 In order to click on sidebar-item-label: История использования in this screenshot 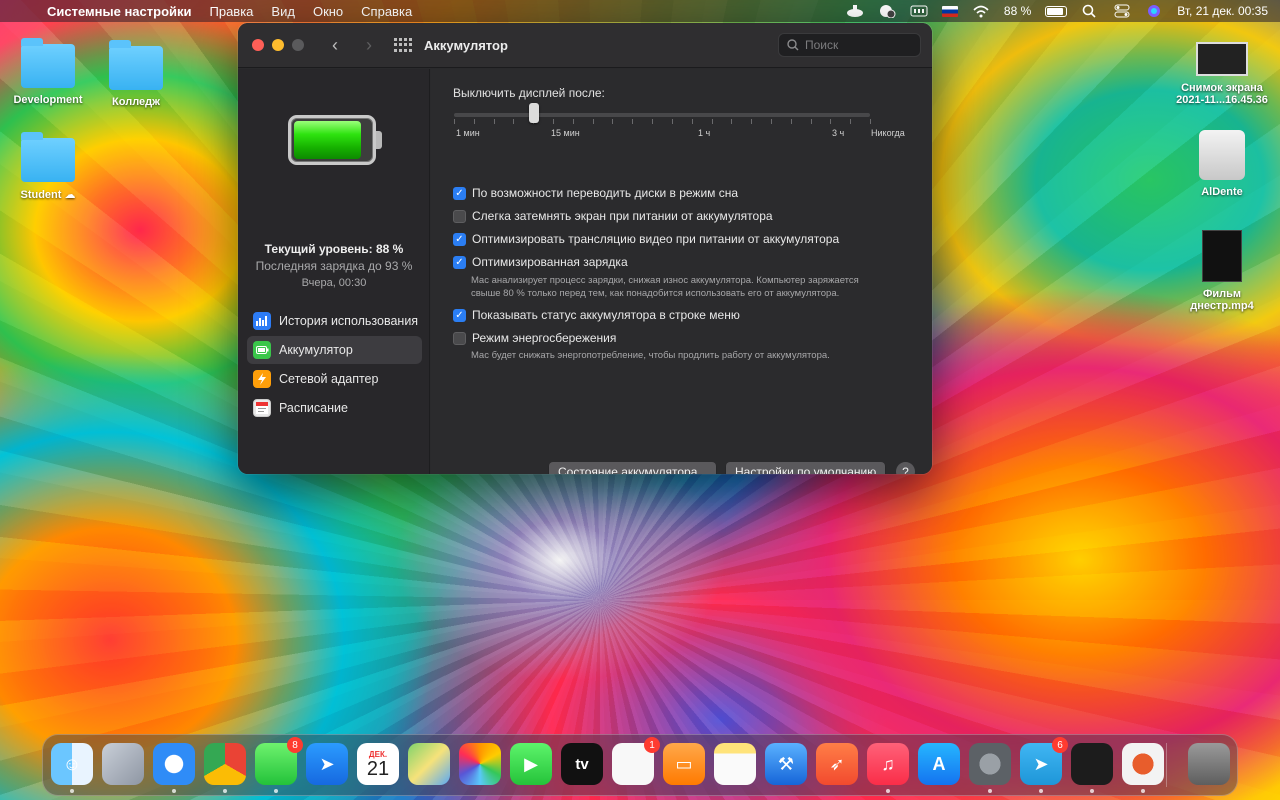, I will do `click(349, 321)`.